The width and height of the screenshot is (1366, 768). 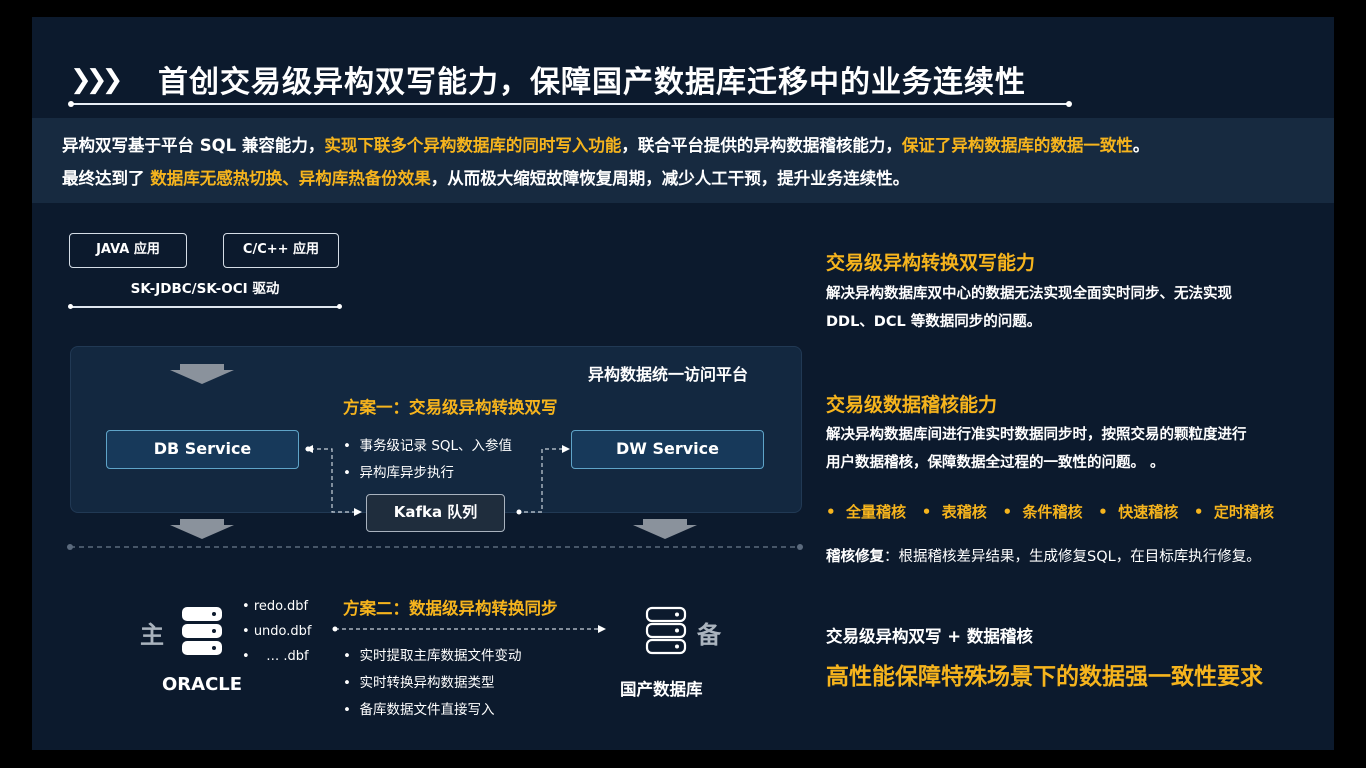 I want to click on file-item: • undo.dbf, so click(x=277, y=631).